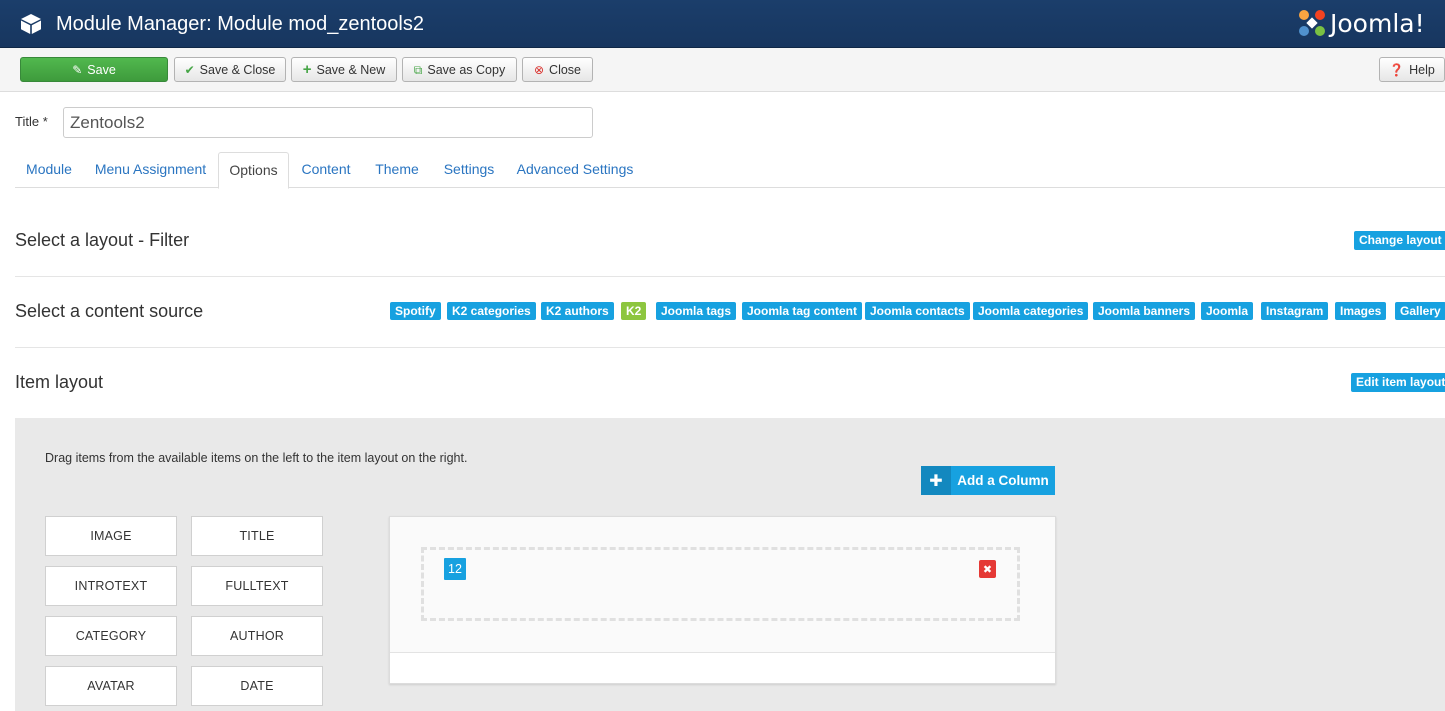  I want to click on tab-menu-assignment: Menu Assignment, so click(150, 170).